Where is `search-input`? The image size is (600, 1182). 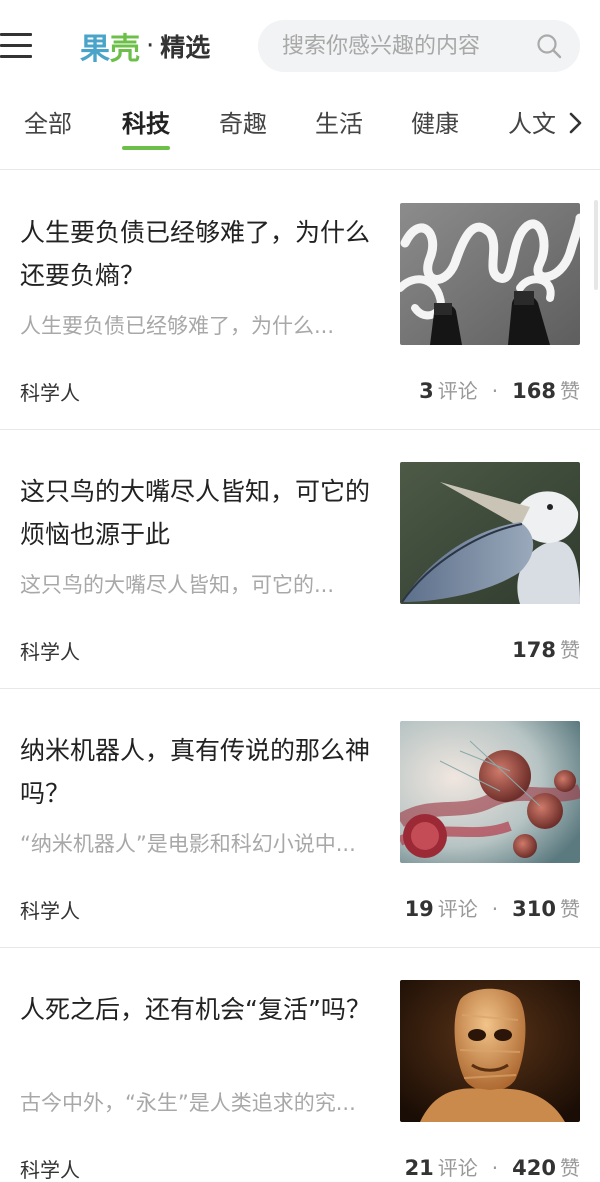 search-input is located at coordinates (402, 46).